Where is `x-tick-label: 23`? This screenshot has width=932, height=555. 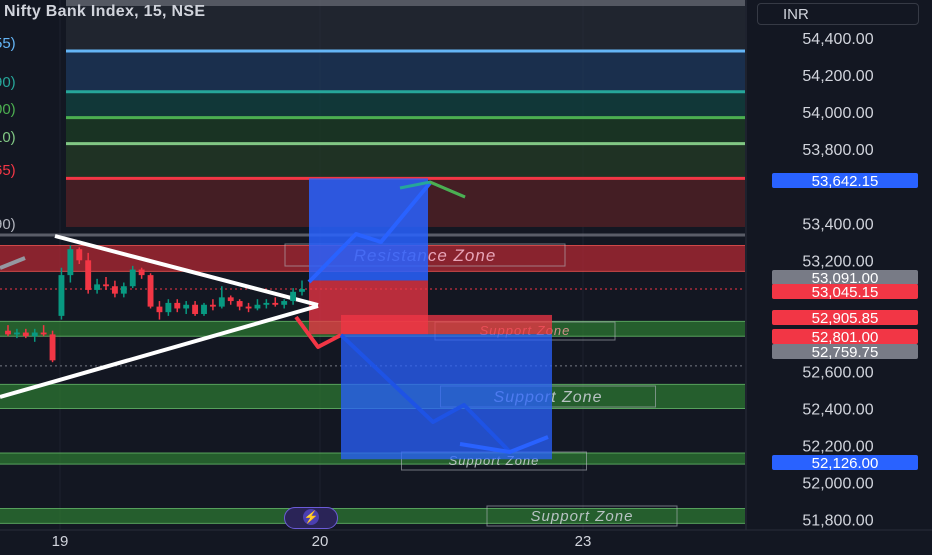 x-tick-label: 23 is located at coordinates (583, 541).